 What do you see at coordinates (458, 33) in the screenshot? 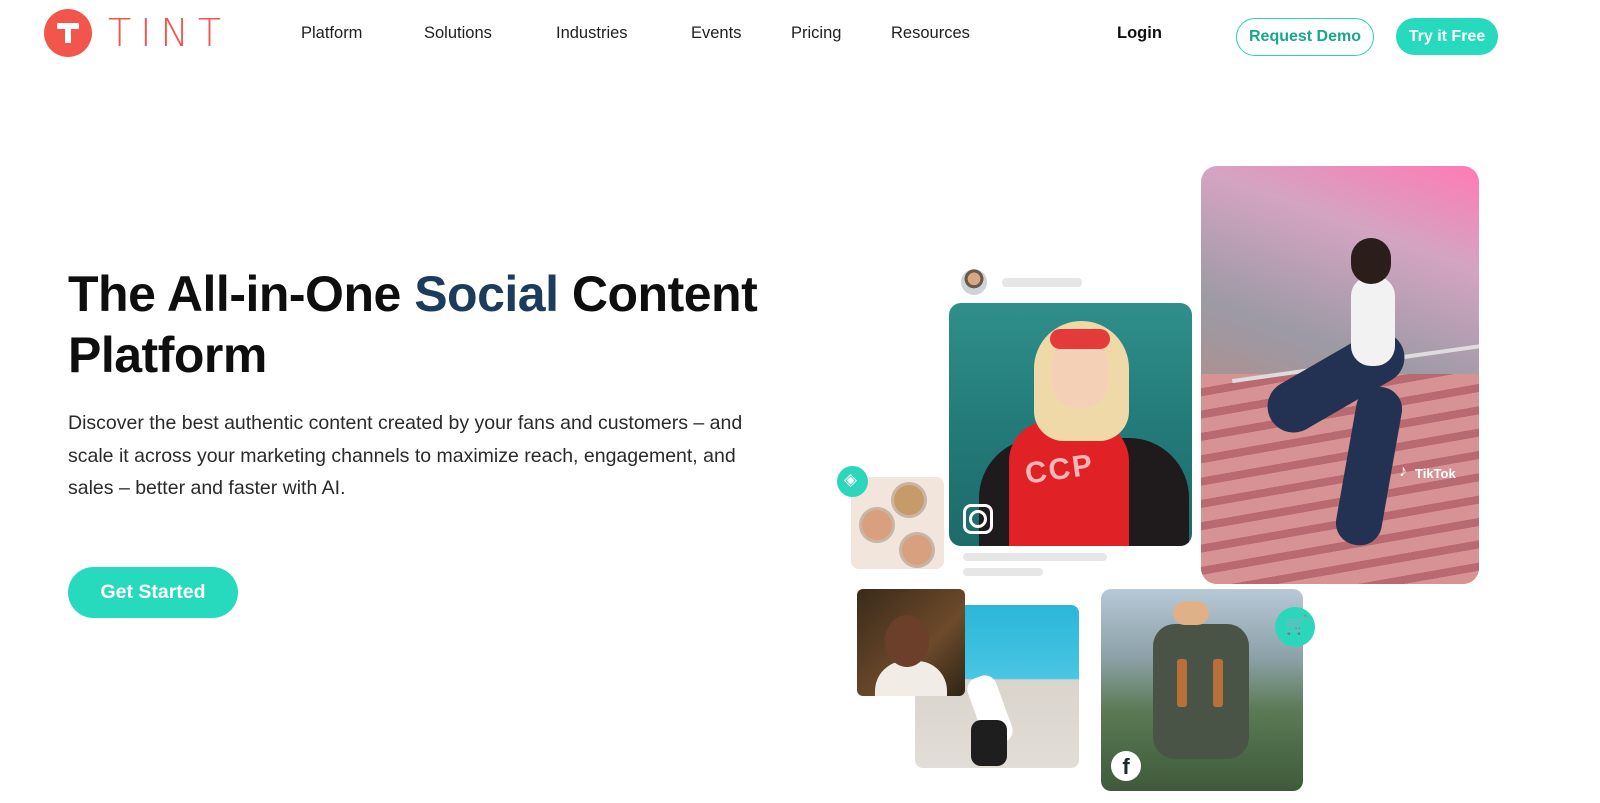
I see `nav-solutions: Solutions` at bounding box center [458, 33].